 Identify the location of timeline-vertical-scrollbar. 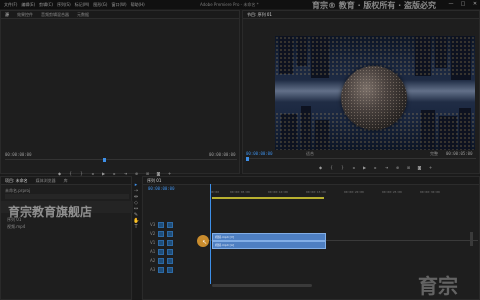
(471, 239).